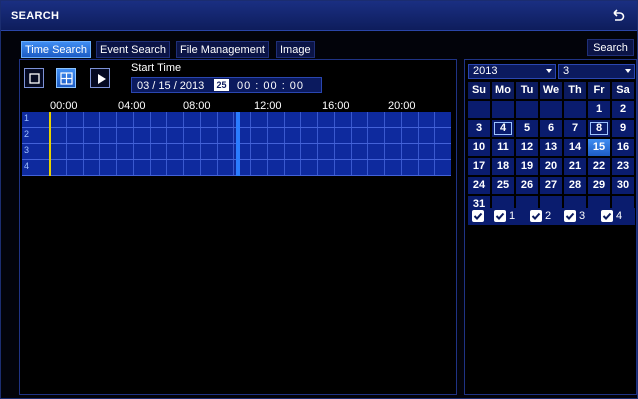 Image resolution: width=638 pixels, height=399 pixels. What do you see at coordinates (512, 216) in the screenshot?
I see `channel-checkbox-label: 1` at bounding box center [512, 216].